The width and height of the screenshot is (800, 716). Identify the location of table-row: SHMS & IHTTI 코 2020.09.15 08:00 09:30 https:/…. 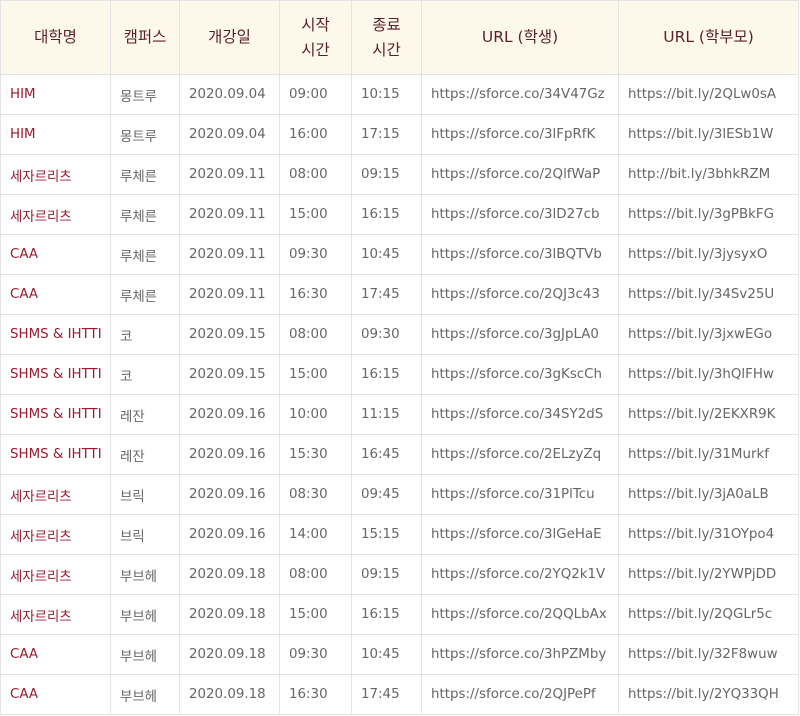
(399, 334).